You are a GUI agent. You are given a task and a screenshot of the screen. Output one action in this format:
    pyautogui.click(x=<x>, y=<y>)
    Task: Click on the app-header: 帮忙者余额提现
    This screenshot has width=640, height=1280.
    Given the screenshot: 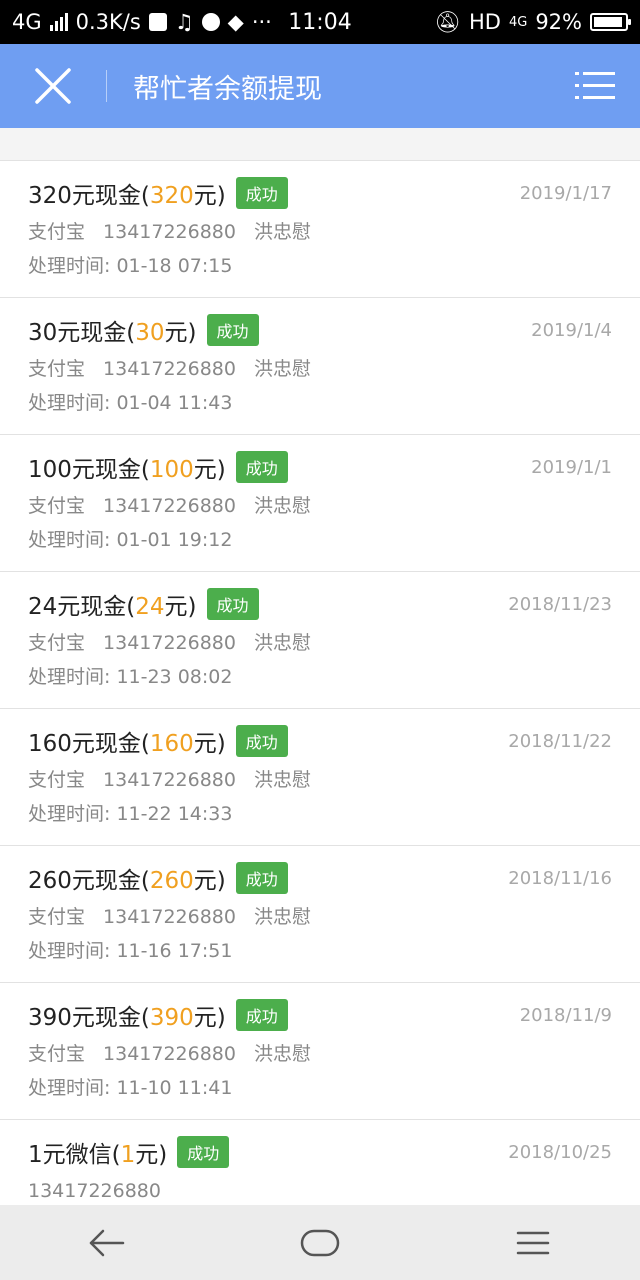 What is the action you would take?
    pyautogui.click(x=320, y=86)
    